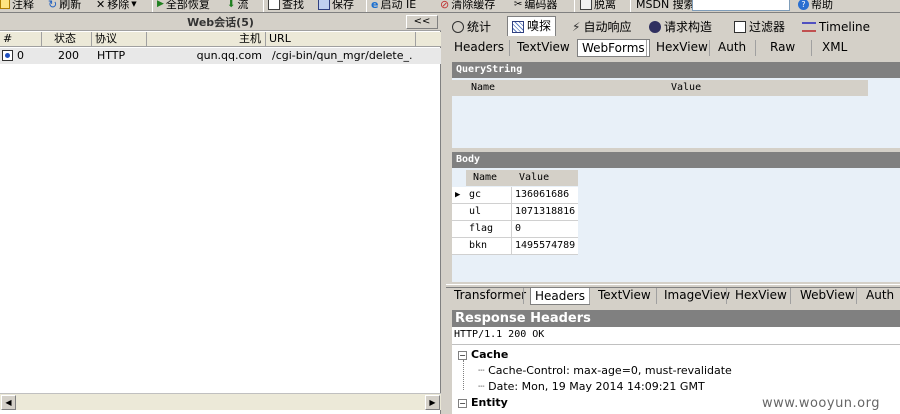 The image size is (900, 414). I want to click on tree-group-entity: − Entity, so click(483, 402).